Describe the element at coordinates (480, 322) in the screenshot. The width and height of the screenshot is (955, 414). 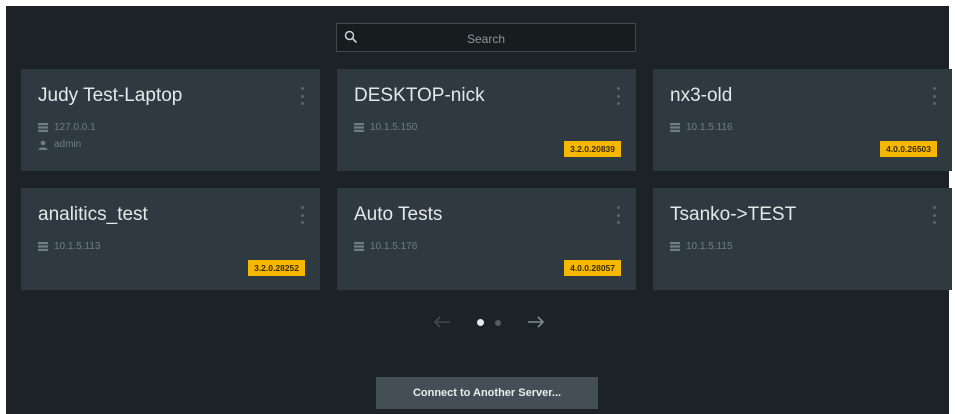
I see `page-dot-active` at that location.